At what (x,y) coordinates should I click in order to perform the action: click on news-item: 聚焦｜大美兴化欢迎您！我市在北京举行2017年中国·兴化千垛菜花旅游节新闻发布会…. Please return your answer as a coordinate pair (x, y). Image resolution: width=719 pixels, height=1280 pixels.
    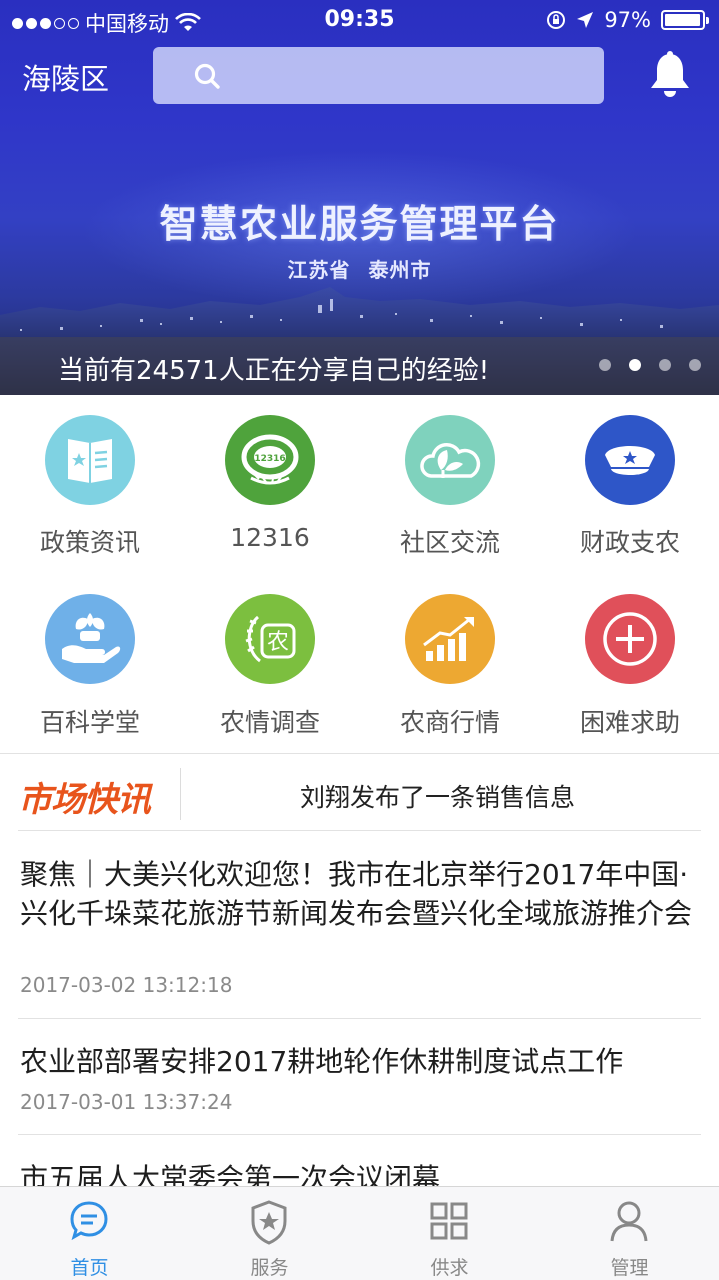
    Looking at the image, I should click on (359, 925).